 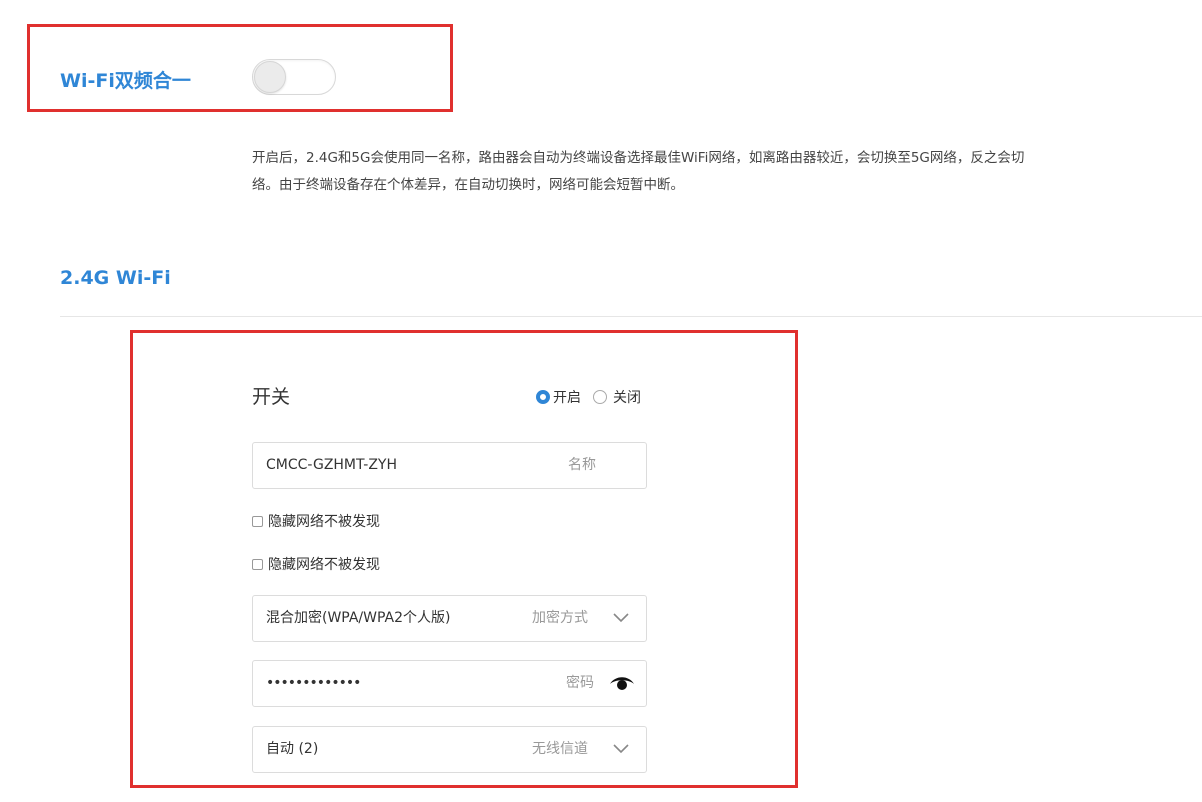 I want to click on ssid-hint: 名称, so click(x=582, y=465).